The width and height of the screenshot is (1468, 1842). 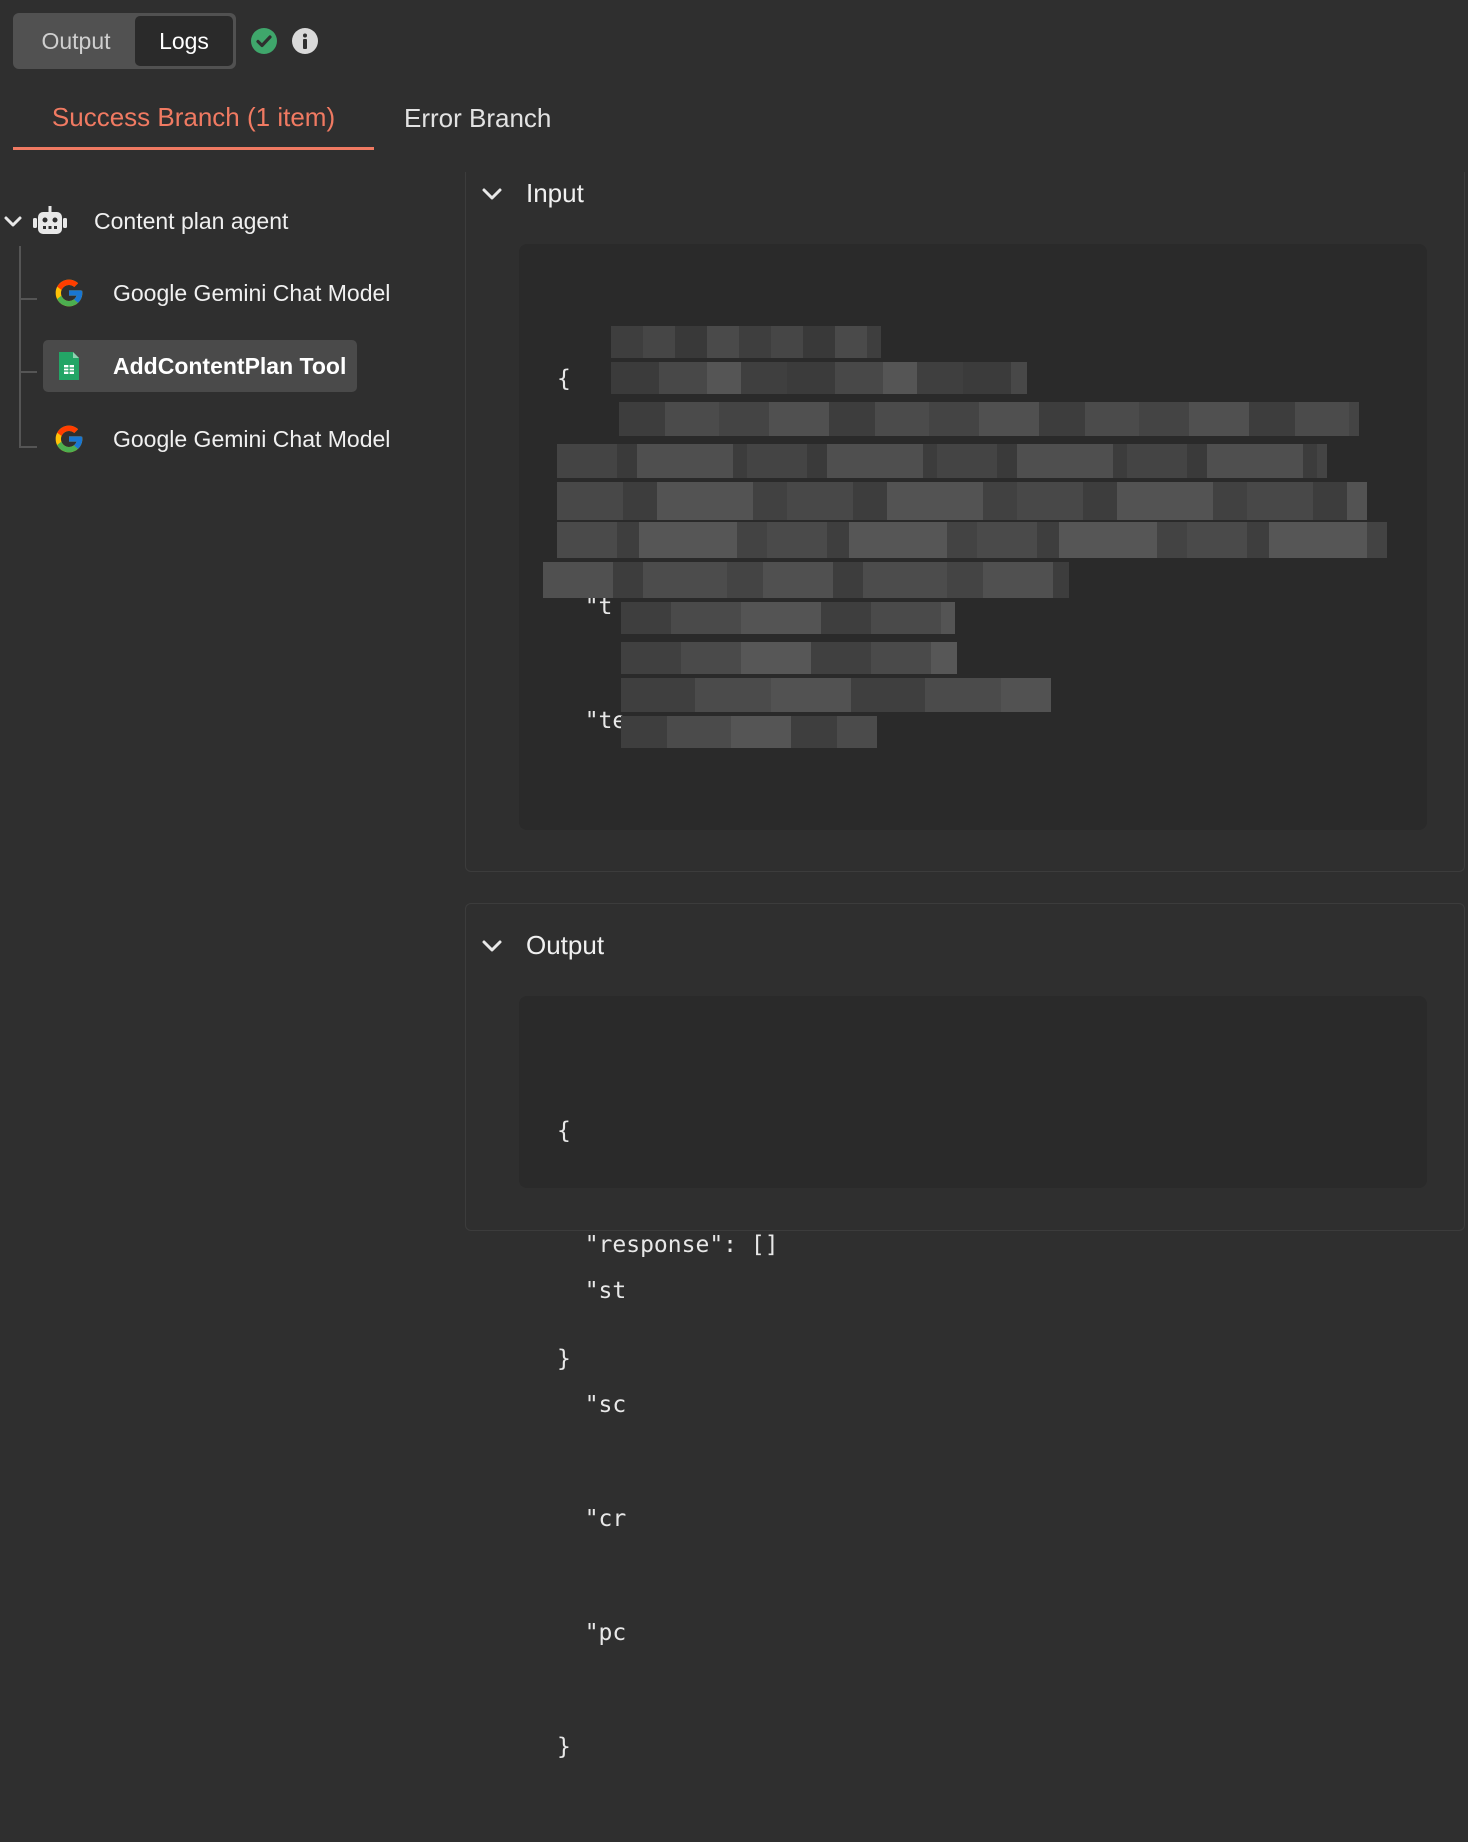 I want to click on tree-root-content-plan-agent: Content plan agent, so click(x=144, y=221).